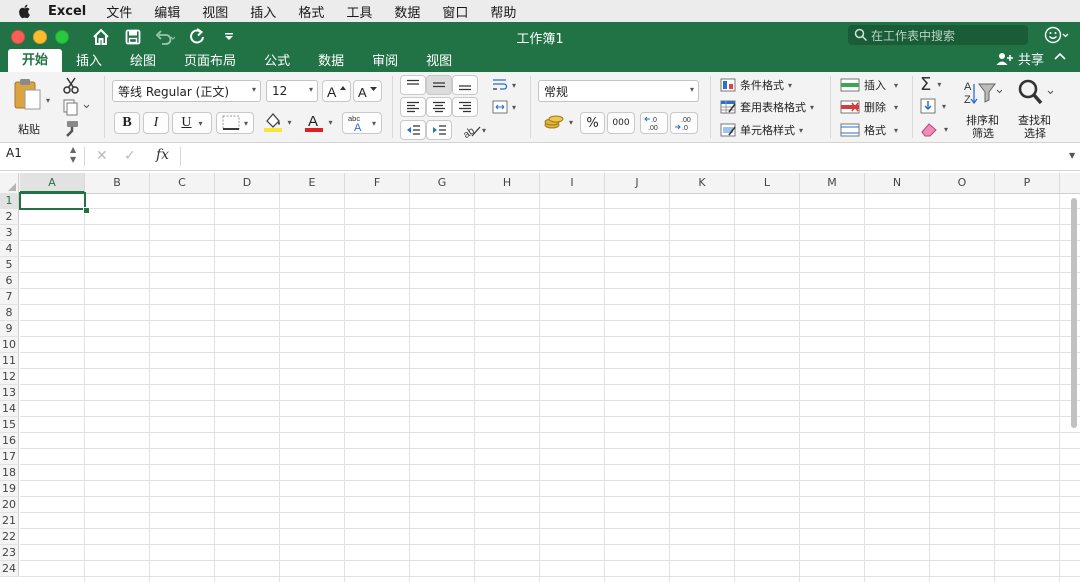 The height and width of the screenshot is (582, 1080). I want to click on paste-button: ▾ 粘贴, so click(30, 108).